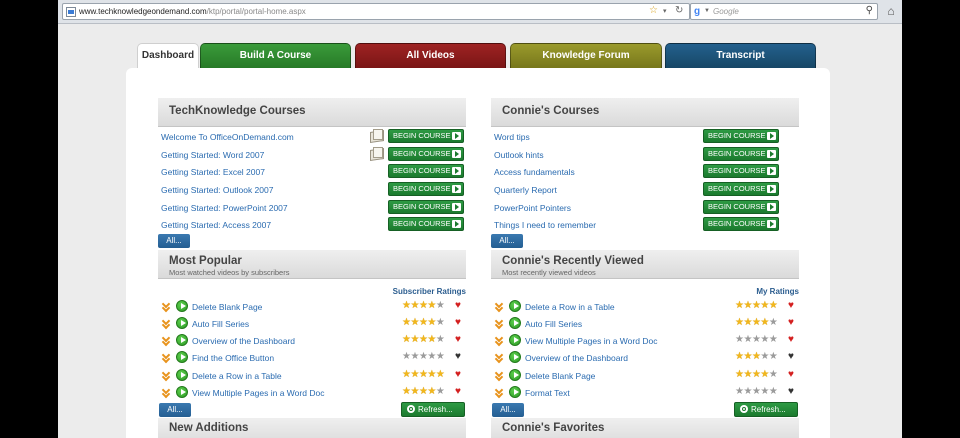 The image size is (960, 438). Describe the element at coordinates (512, 137) in the screenshot. I see `course-link: Word tips` at that location.